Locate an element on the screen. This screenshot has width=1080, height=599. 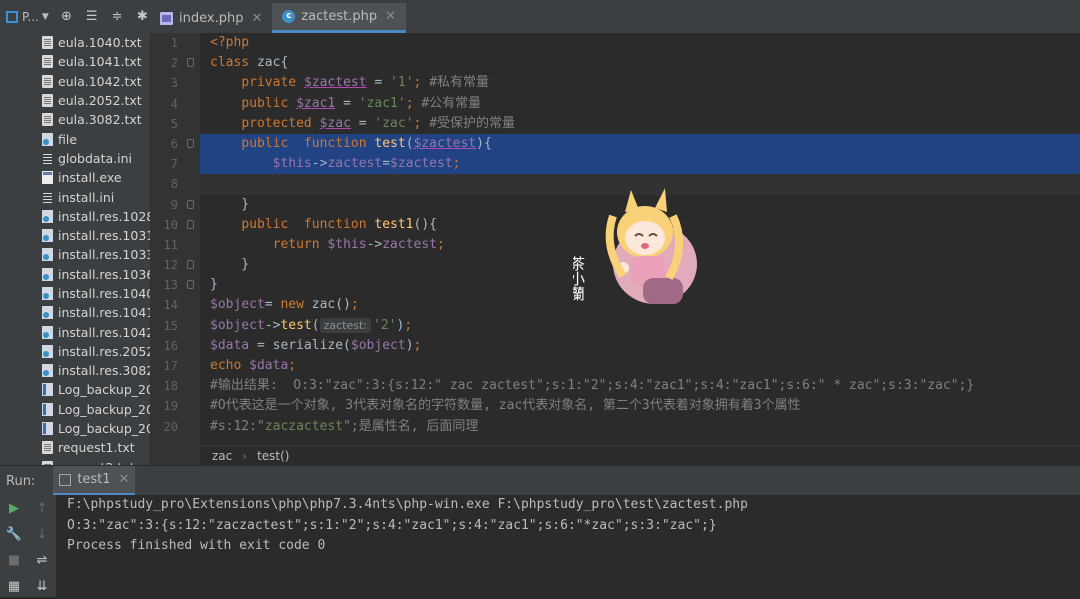
breadcrumb-item: zac is located at coordinates (222, 456).